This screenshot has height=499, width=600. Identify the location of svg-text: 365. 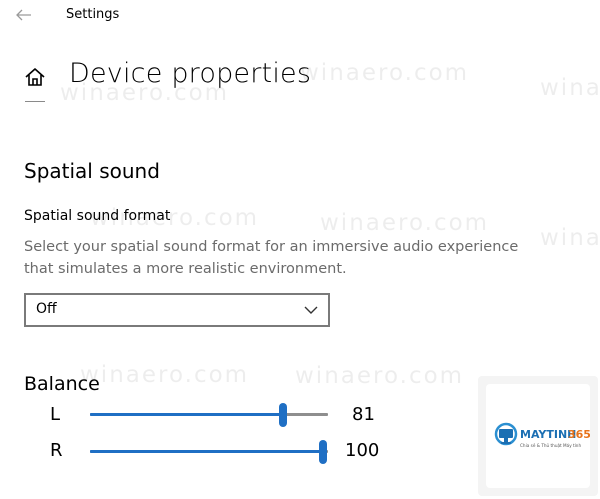
(579, 434).